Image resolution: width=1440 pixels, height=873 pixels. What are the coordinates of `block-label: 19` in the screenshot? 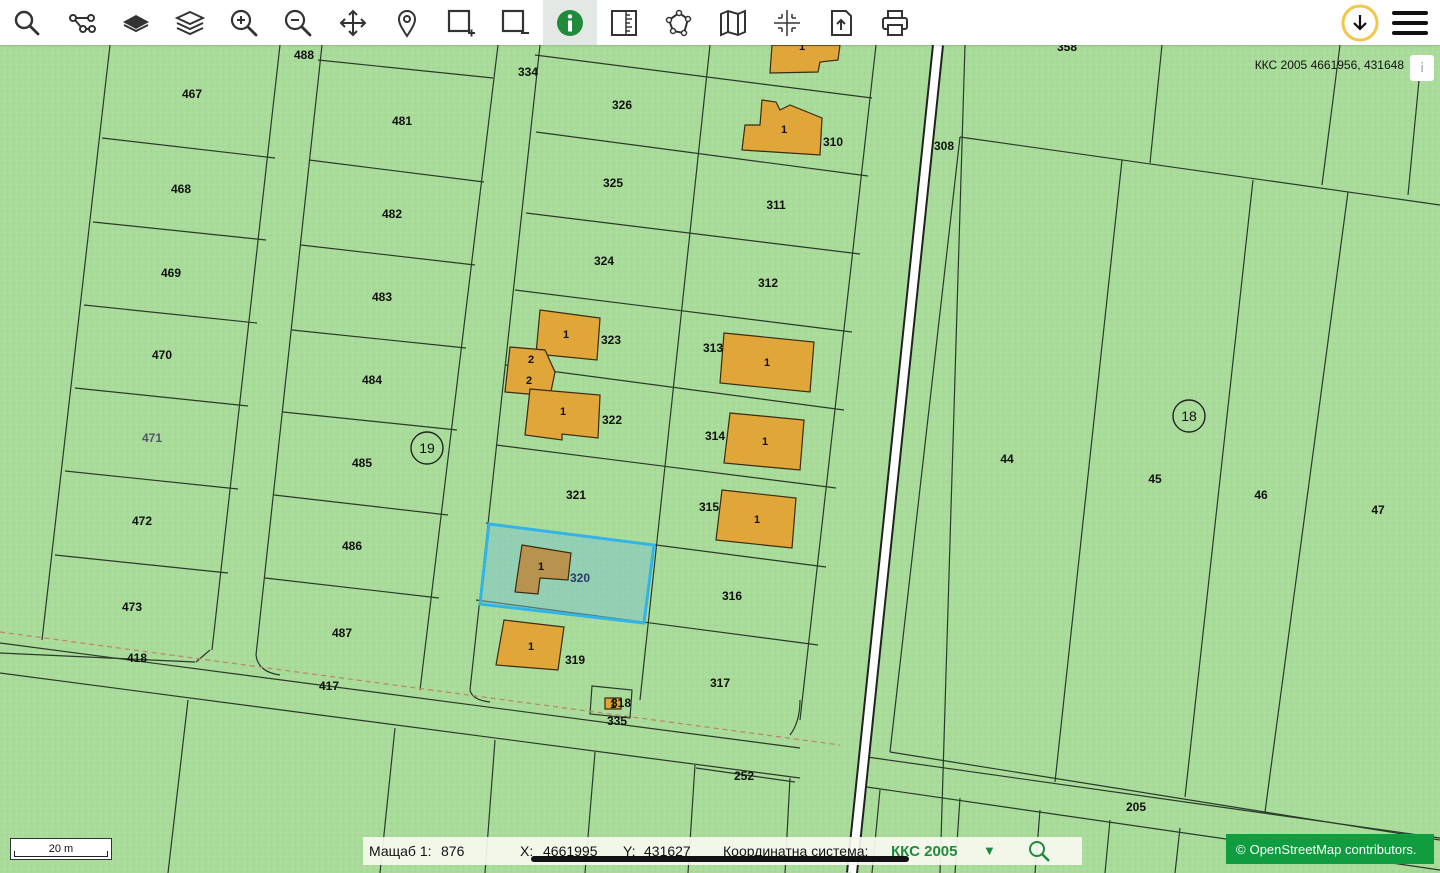 It's located at (427, 448).